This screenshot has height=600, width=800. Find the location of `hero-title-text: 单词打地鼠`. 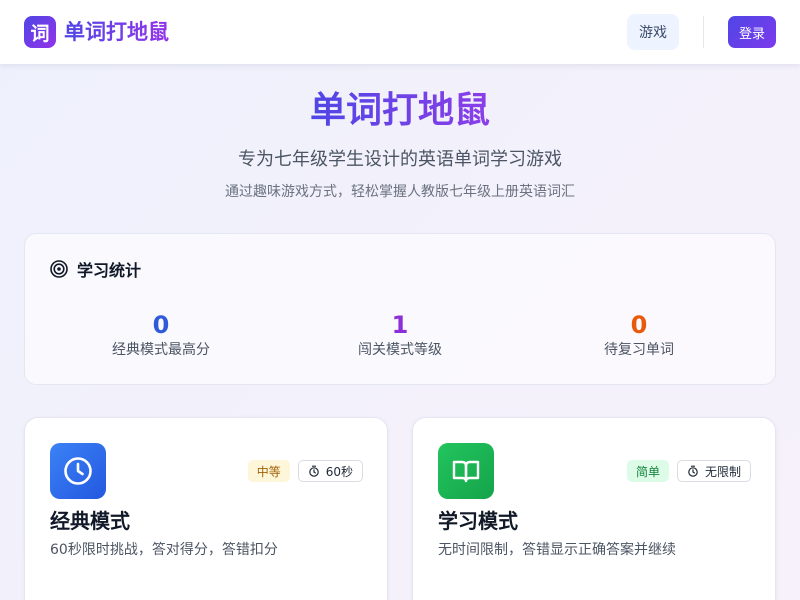

hero-title-text: 单词打地鼠 is located at coordinates (399, 110).